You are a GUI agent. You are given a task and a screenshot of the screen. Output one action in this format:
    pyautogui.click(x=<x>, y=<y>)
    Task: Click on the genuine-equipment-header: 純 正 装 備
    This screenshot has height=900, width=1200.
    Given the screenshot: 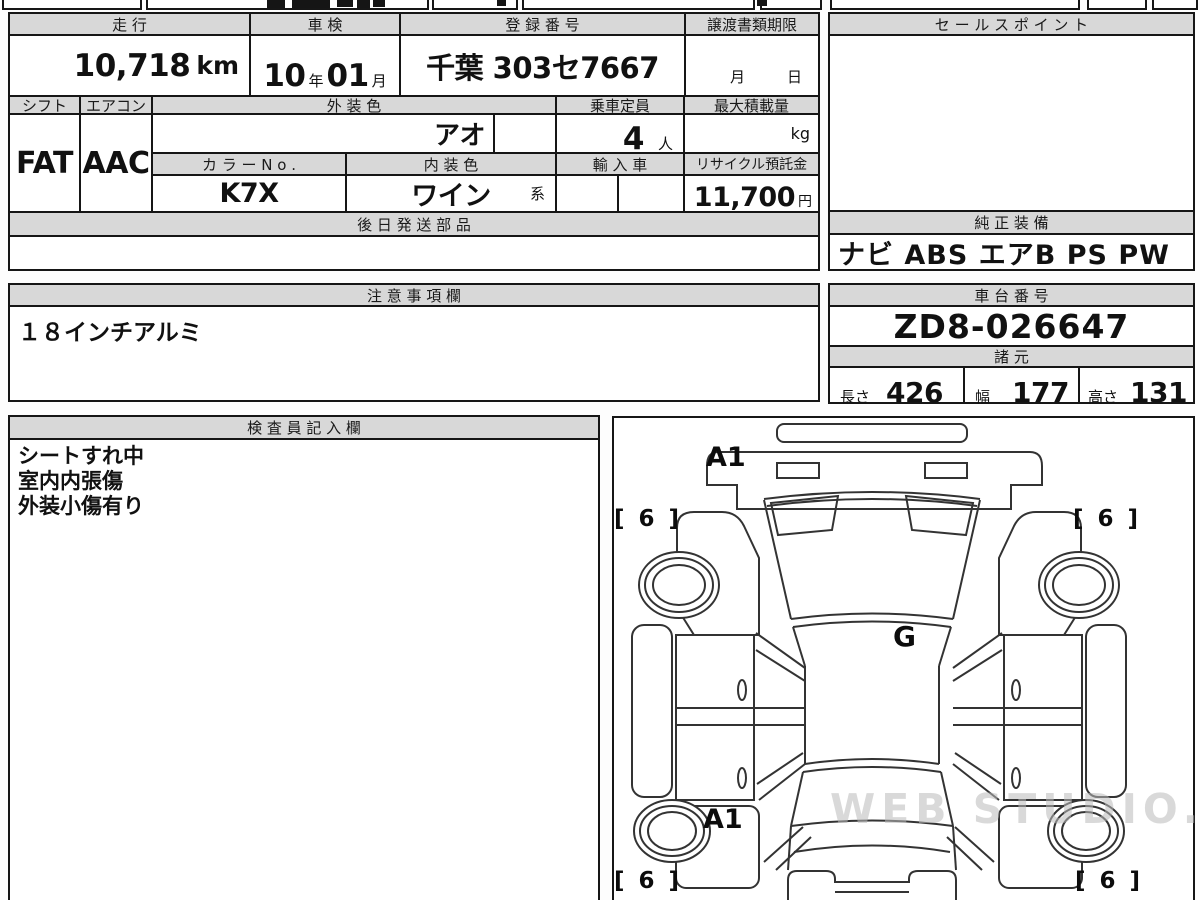 What is the action you would take?
    pyautogui.click(x=1011, y=222)
    